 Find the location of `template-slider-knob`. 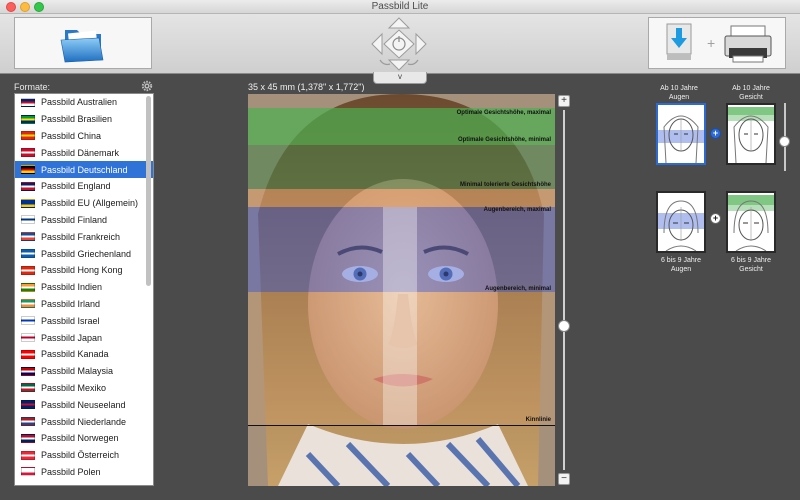

template-slider-knob is located at coordinates (784, 141).